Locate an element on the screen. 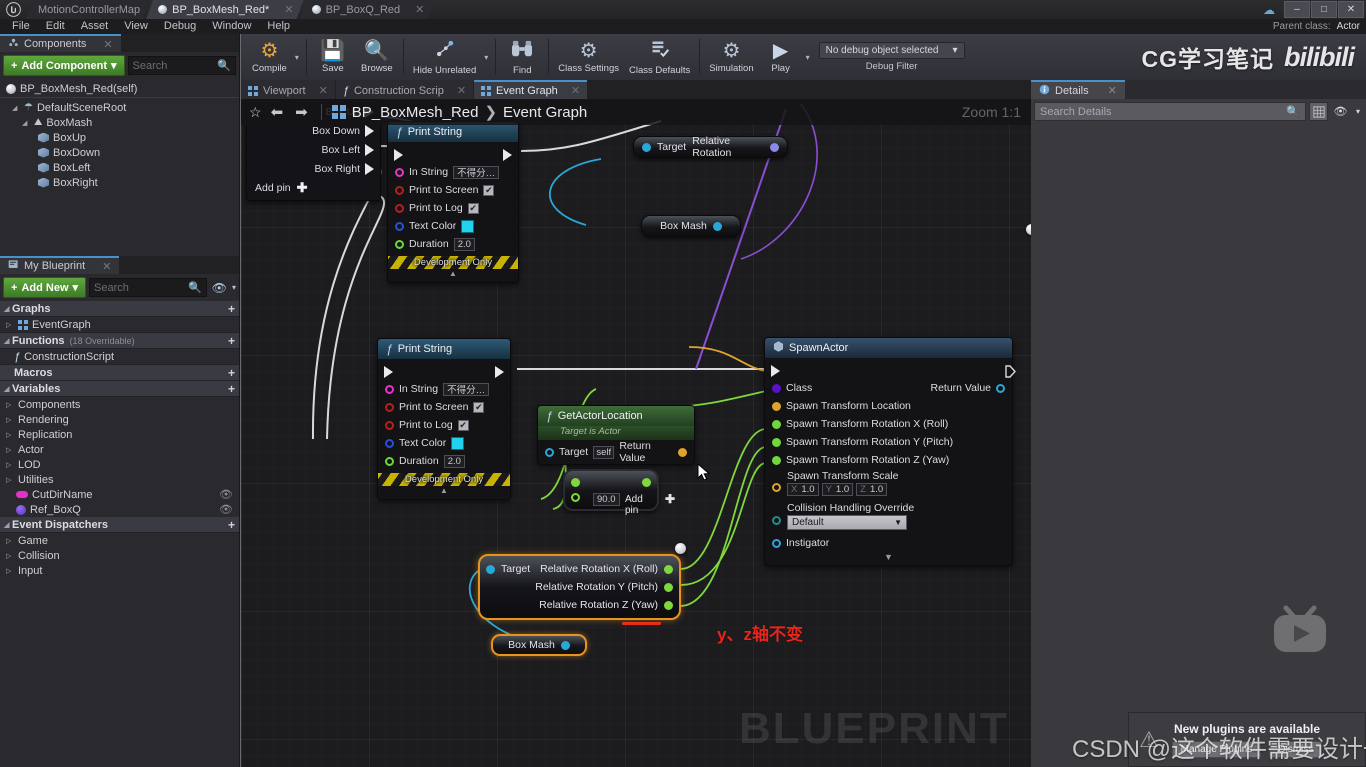  float-out-pin-icon is located at coordinates (646, 482).